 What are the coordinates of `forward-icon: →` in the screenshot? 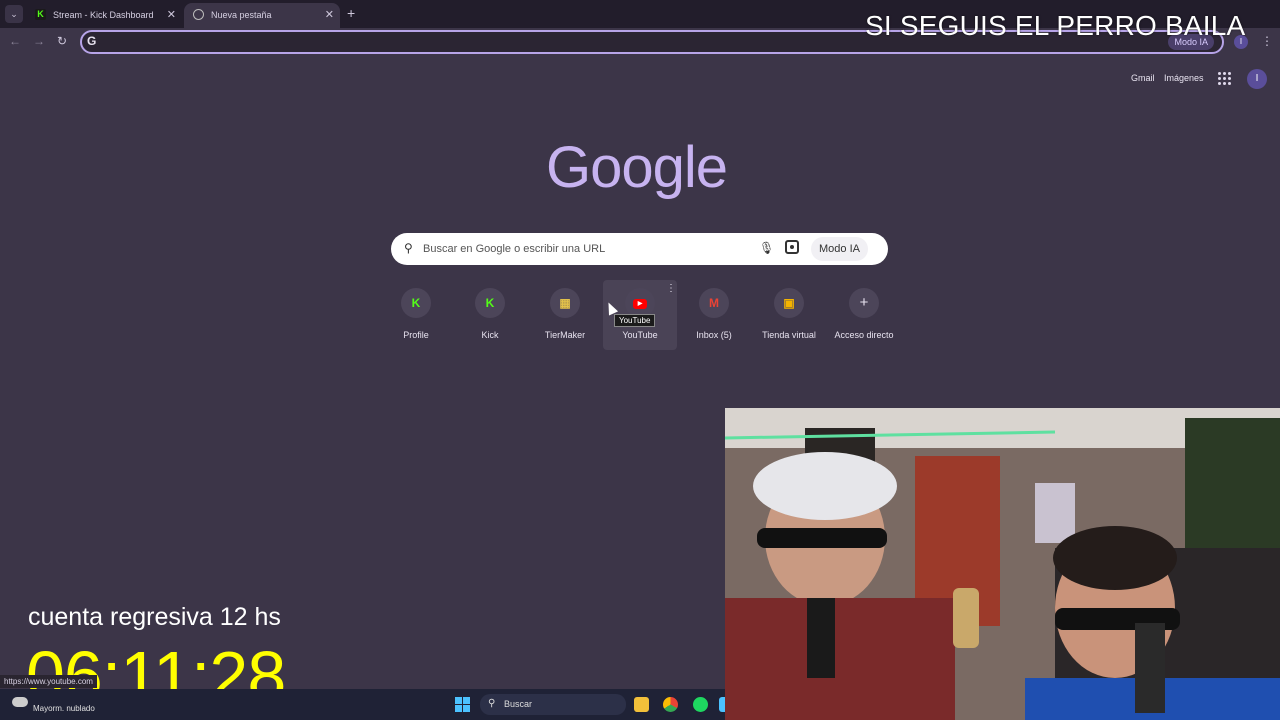 It's located at (39, 41).